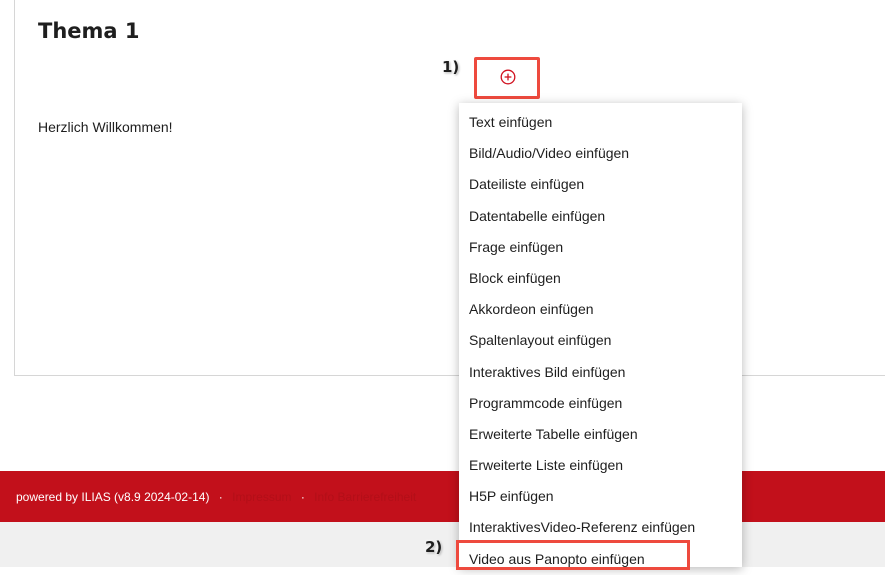 The image size is (885, 575). Describe the element at coordinates (600, 122) in the screenshot. I see `menu-item-text: Text einfügen` at that location.